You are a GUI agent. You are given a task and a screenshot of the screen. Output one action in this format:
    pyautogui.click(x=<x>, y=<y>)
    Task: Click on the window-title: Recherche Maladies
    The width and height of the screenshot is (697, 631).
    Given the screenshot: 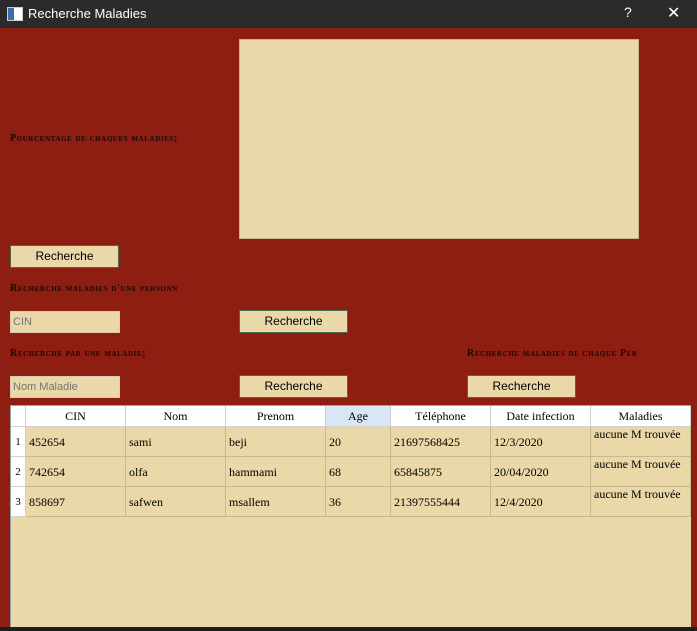 What is the action you would take?
    pyautogui.click(x=87, y=13)
    